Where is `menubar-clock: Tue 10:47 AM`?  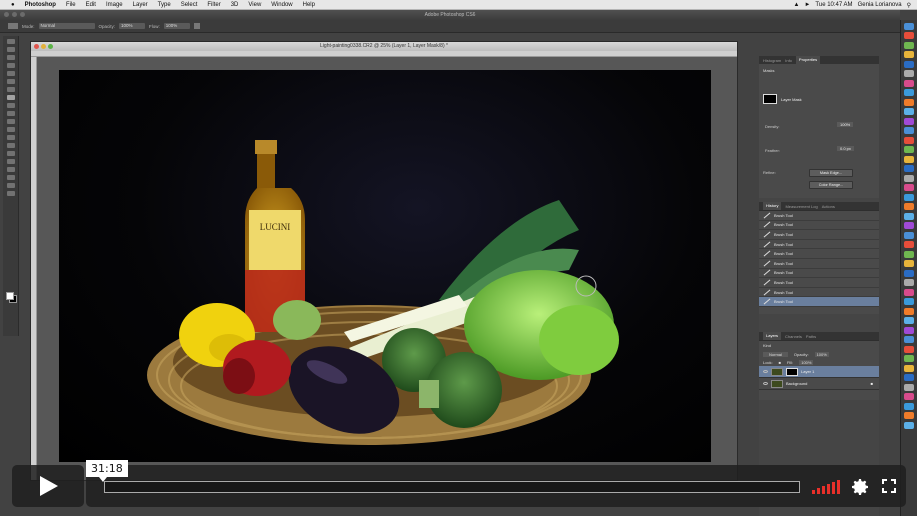
menubar-clock: Tue 10:47 AM is located at coordinates (833, 5).